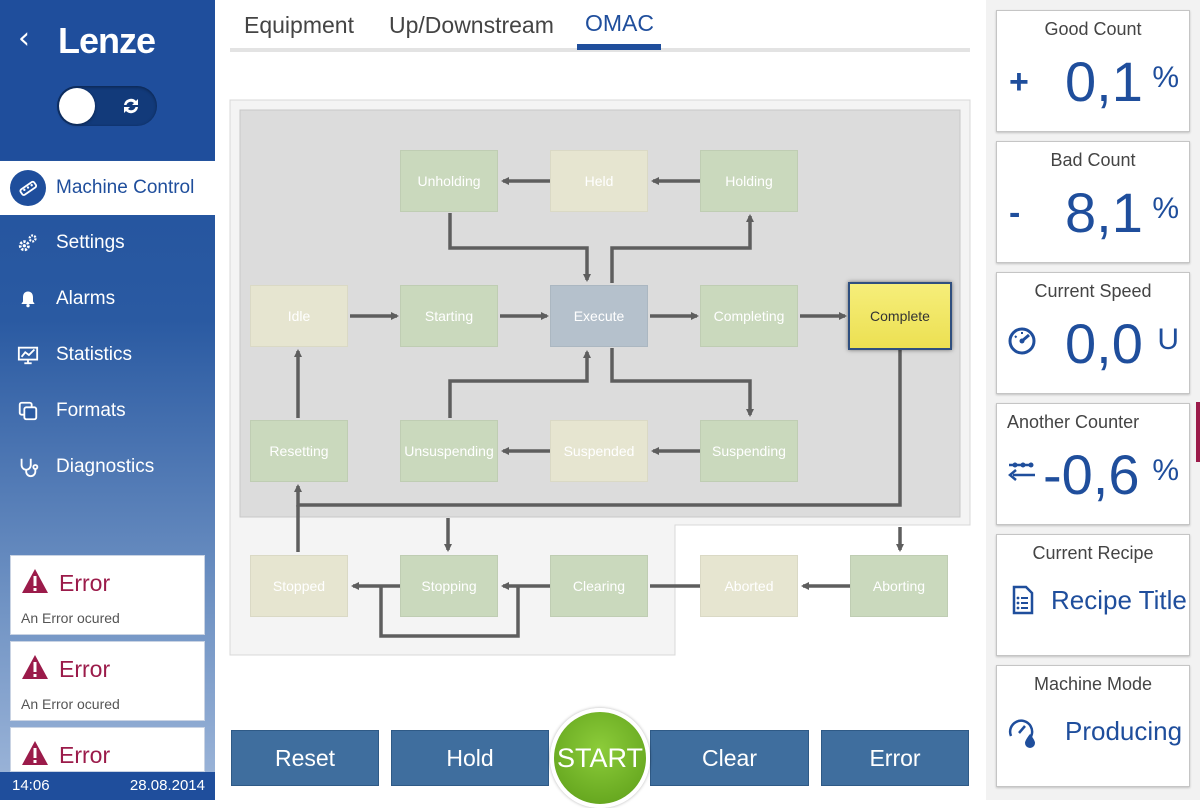  I want to click on state-completing: Completing, so click(749, 316).